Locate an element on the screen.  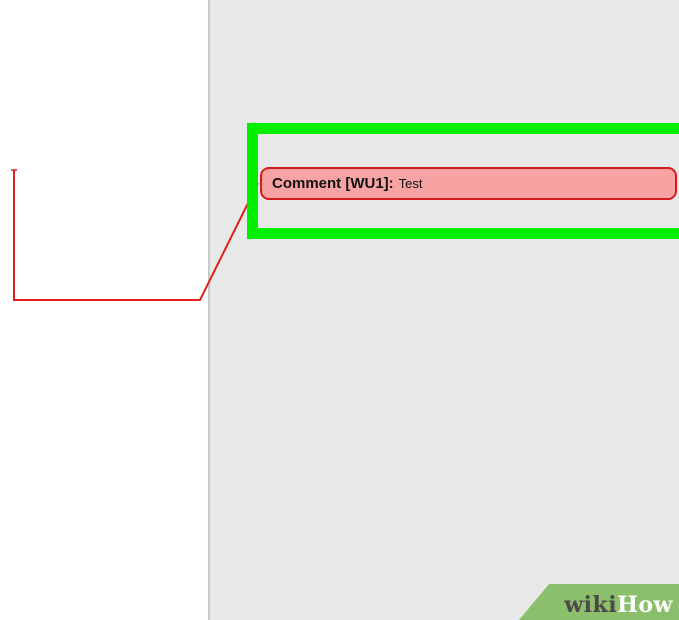
watermark-text: wikiHow is located at coordinates (618, 605).